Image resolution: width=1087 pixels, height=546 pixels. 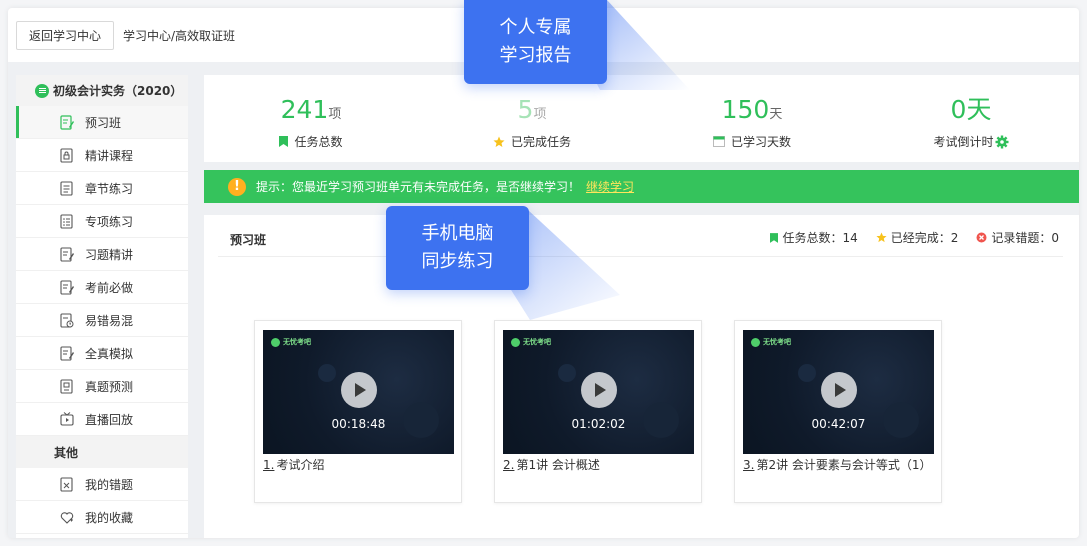 I want to click on sidebar-item-label: 预习班, so click(x=103, y=122).